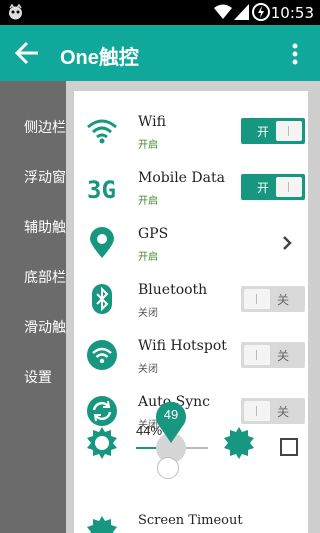 The width and height of the screenshot is (320, 533). Describe the element at coordinates (261, 12) in the screenshot. I see `battery-icon` at that location.